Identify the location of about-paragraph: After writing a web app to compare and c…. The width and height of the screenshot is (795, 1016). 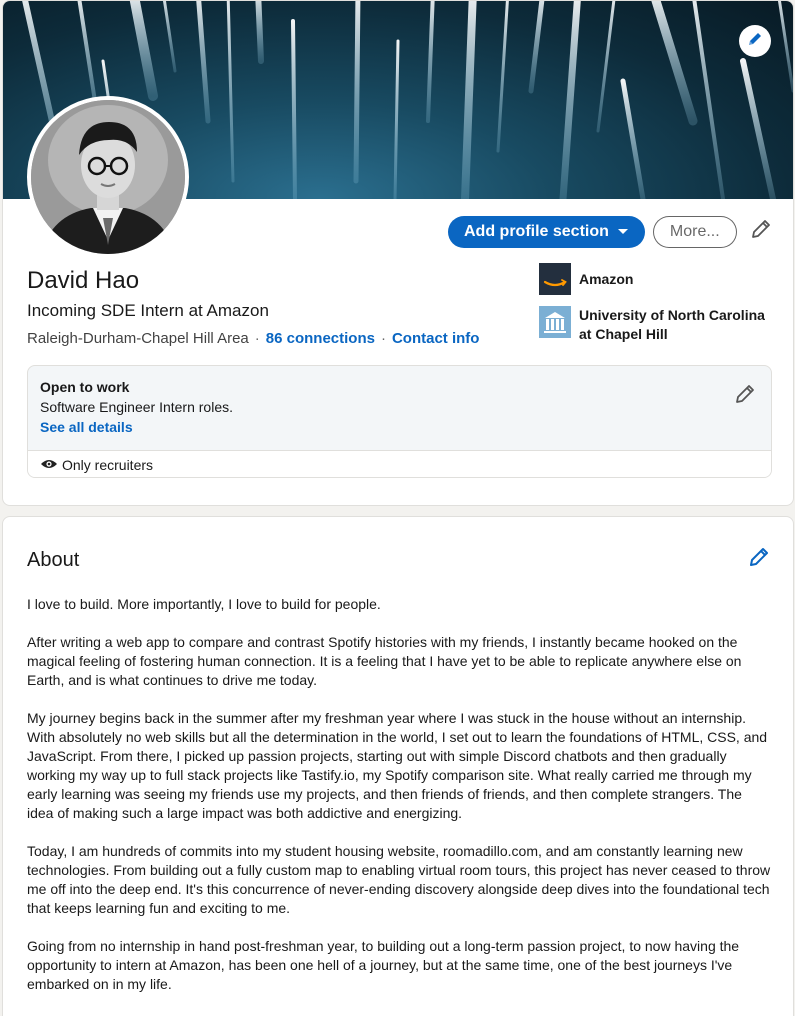
(384, 661).